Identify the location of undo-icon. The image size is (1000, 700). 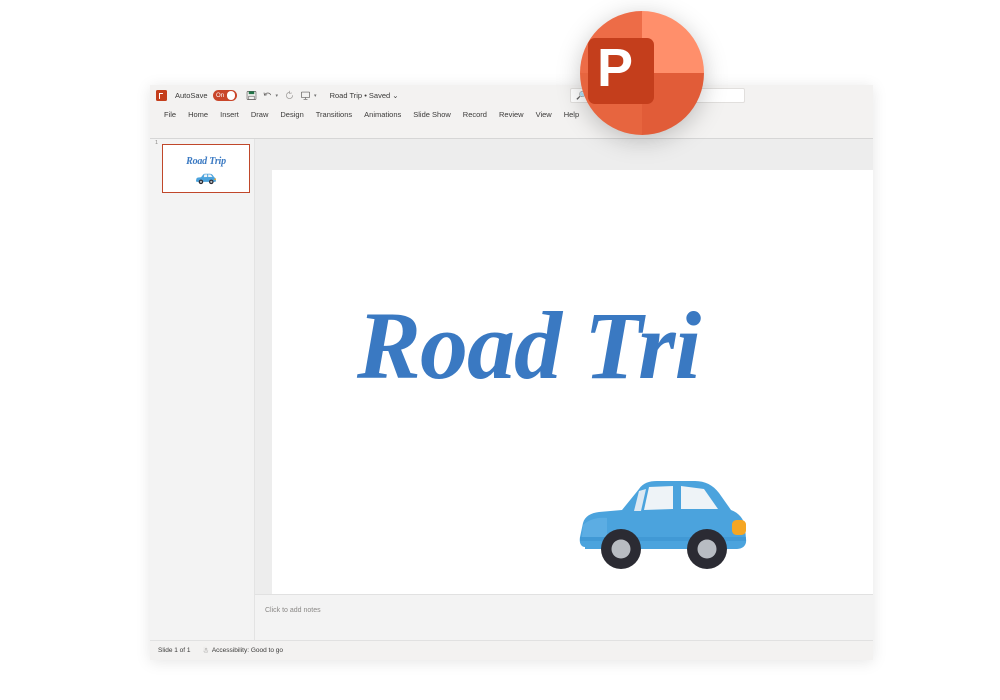
(267, 95).